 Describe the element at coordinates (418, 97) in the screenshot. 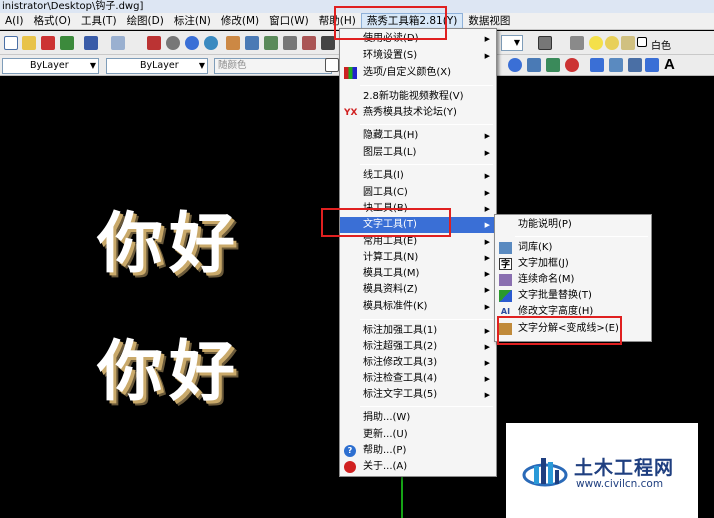

I see `menu-item-video-tutorial: 2.8新功能视频教程(V)` at that location.